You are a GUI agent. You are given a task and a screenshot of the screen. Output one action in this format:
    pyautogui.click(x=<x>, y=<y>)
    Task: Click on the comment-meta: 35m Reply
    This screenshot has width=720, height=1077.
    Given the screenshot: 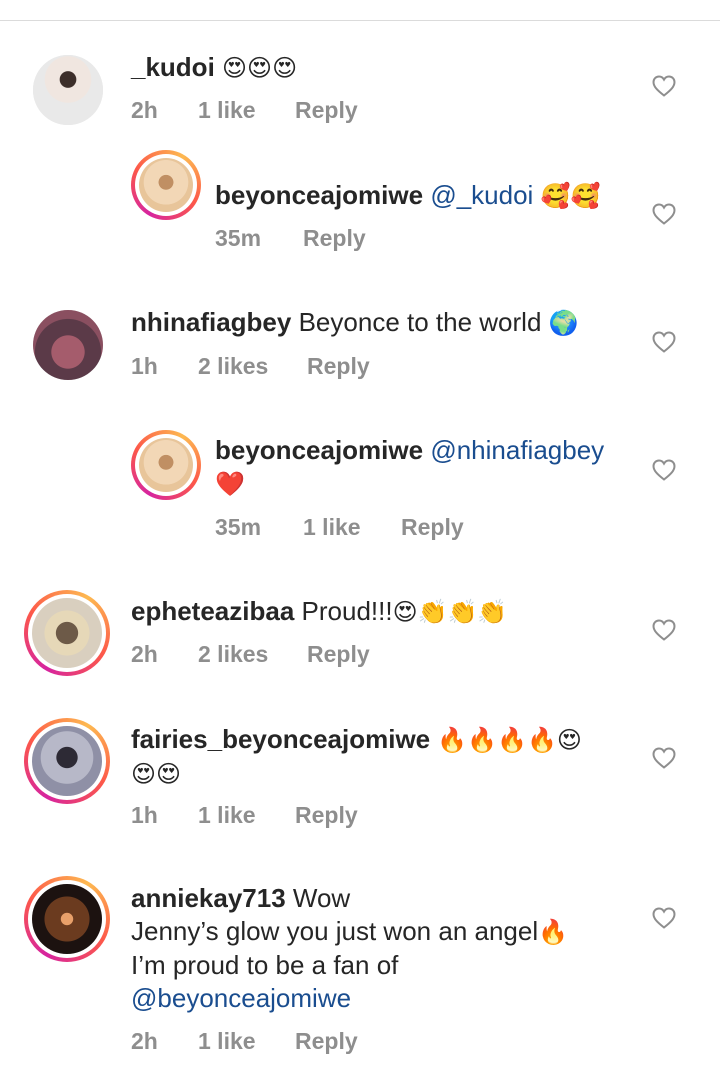 What is the action you would take?
    pyautogui.click(x=290, y=238)
    